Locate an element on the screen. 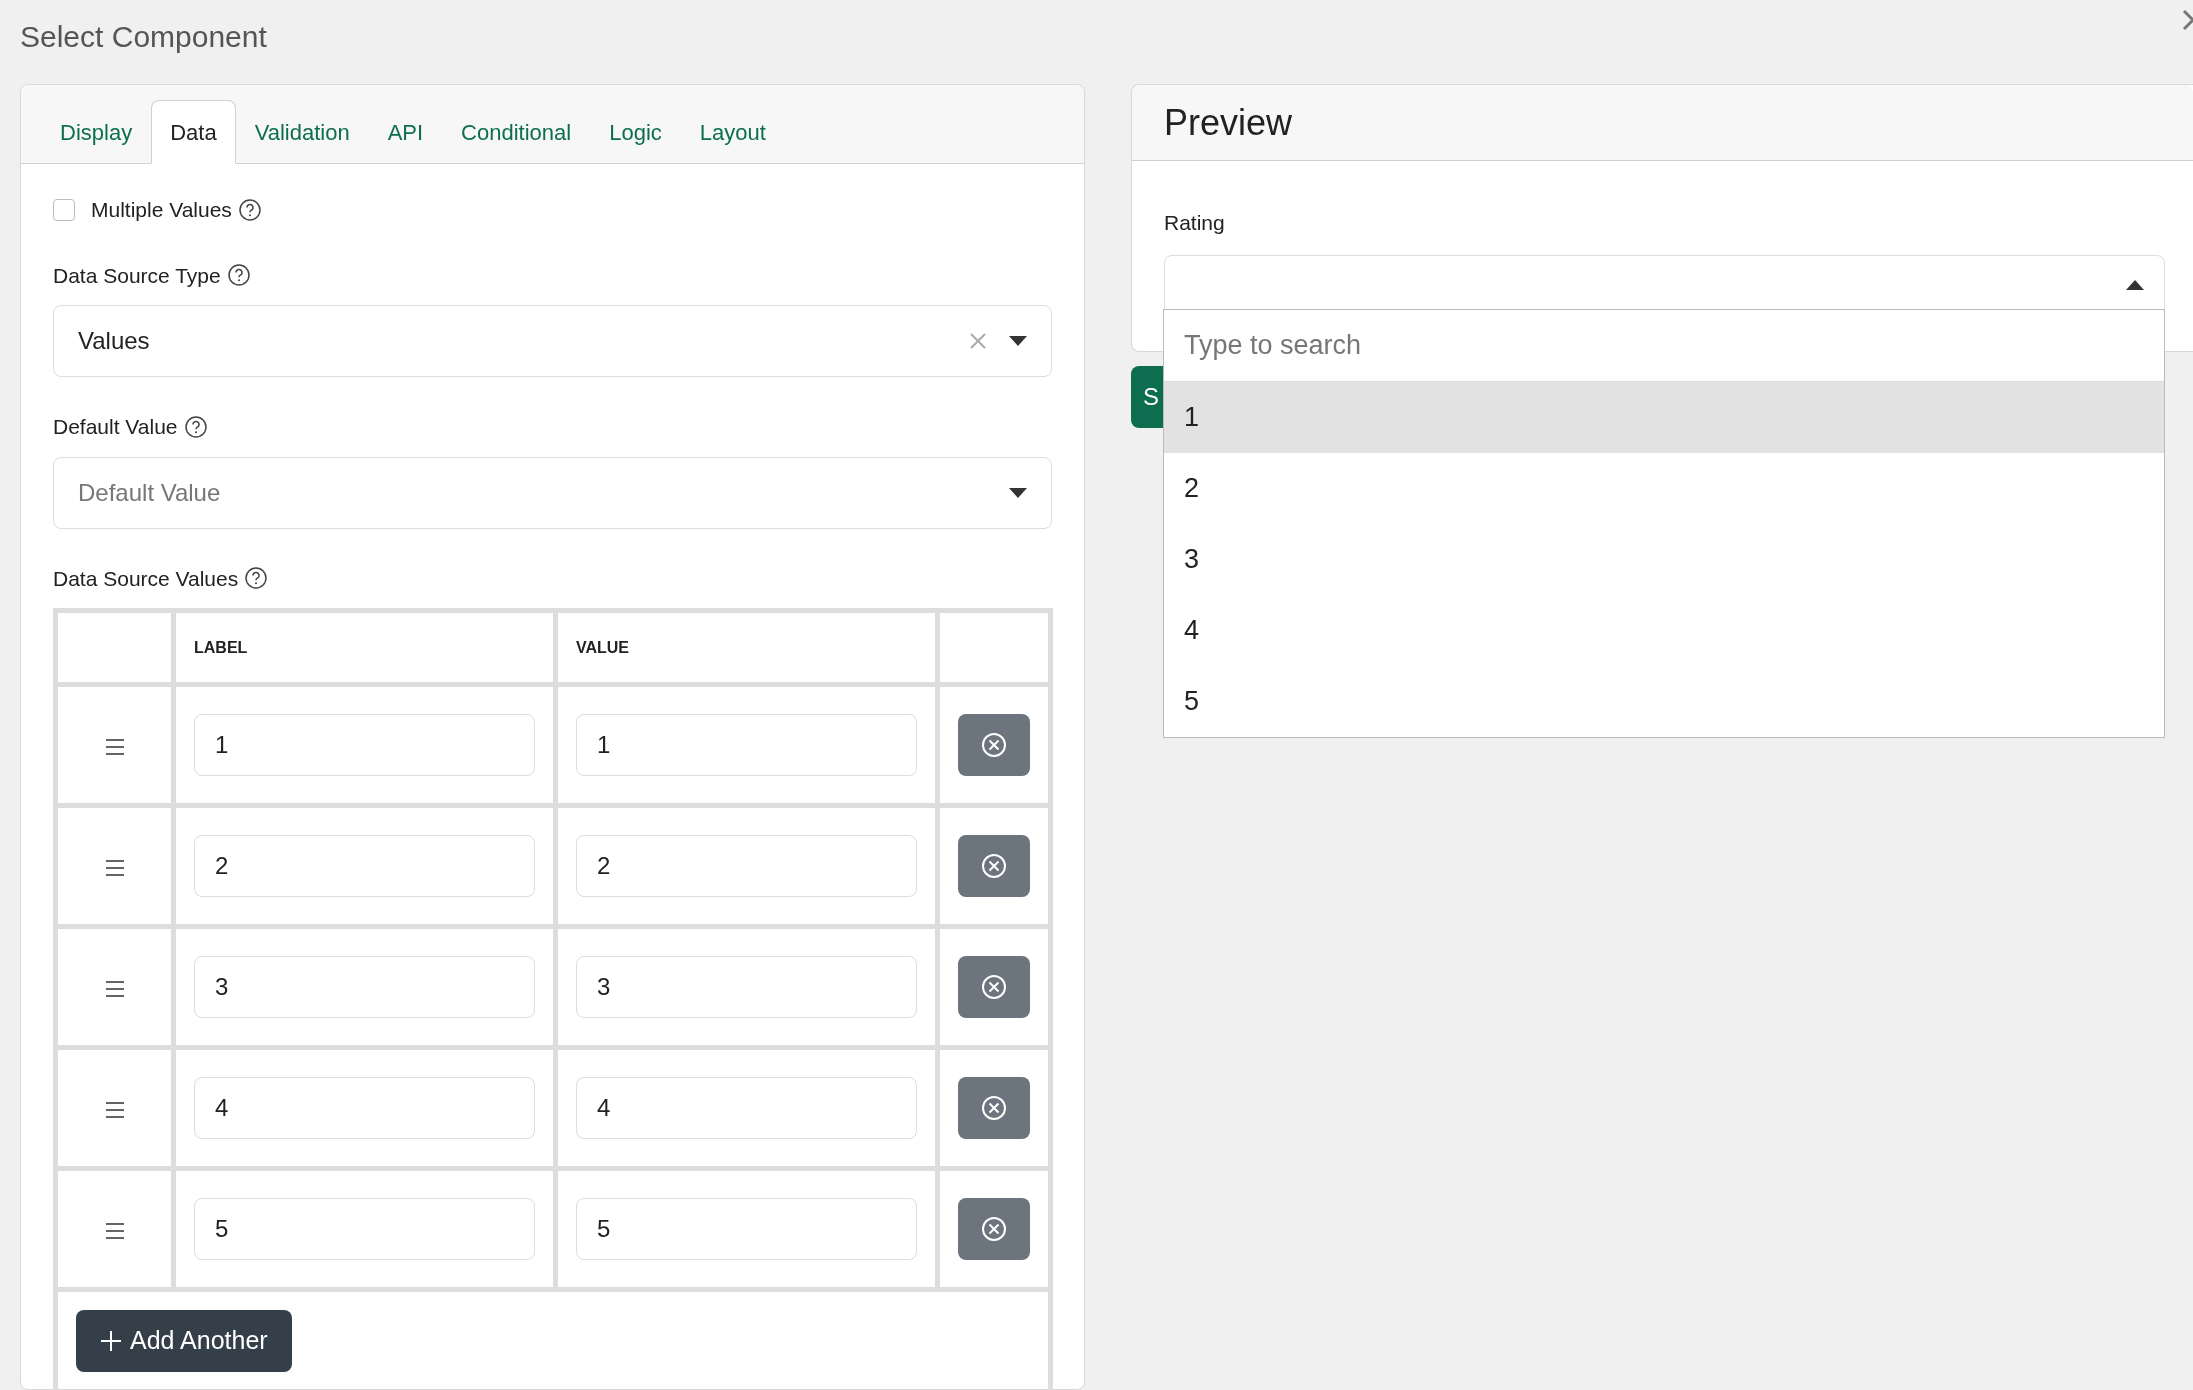 Image resolution: width=2193 pixels, height=1390 pixels. tab: Display is located at coordinates (96, 132).